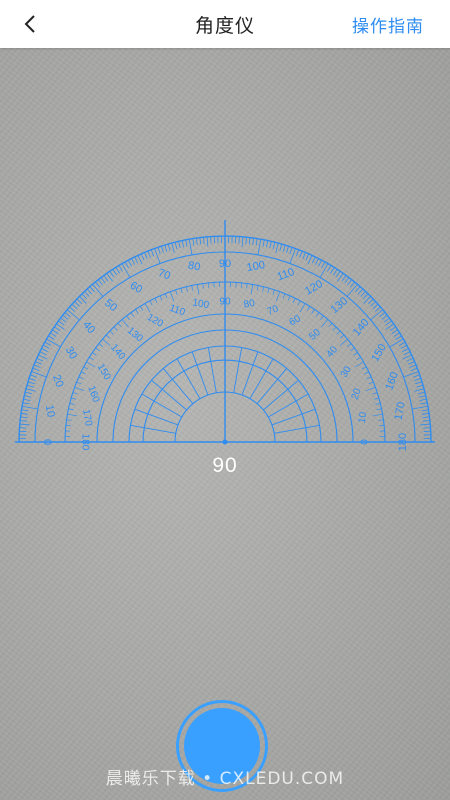 The width and height of the screenshot is (450, 800). I want to click on back-button, so click(30, 24).